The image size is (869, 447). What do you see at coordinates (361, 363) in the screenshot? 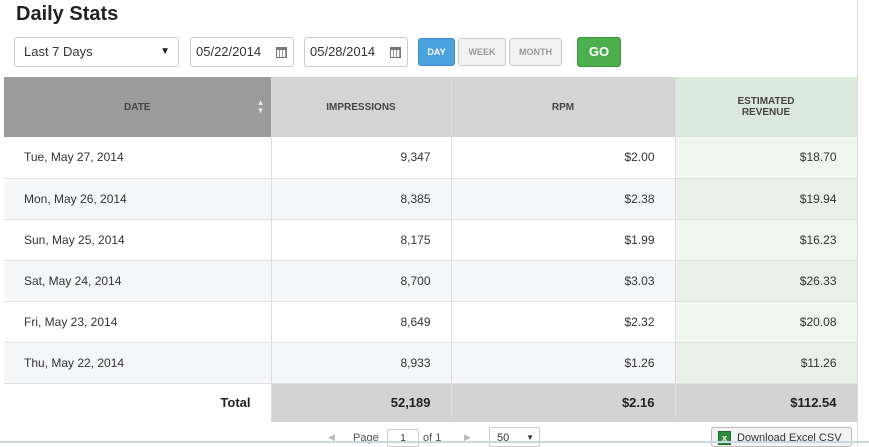
I see `impressions-cell: 8,933` at bounding box center [361, 363].